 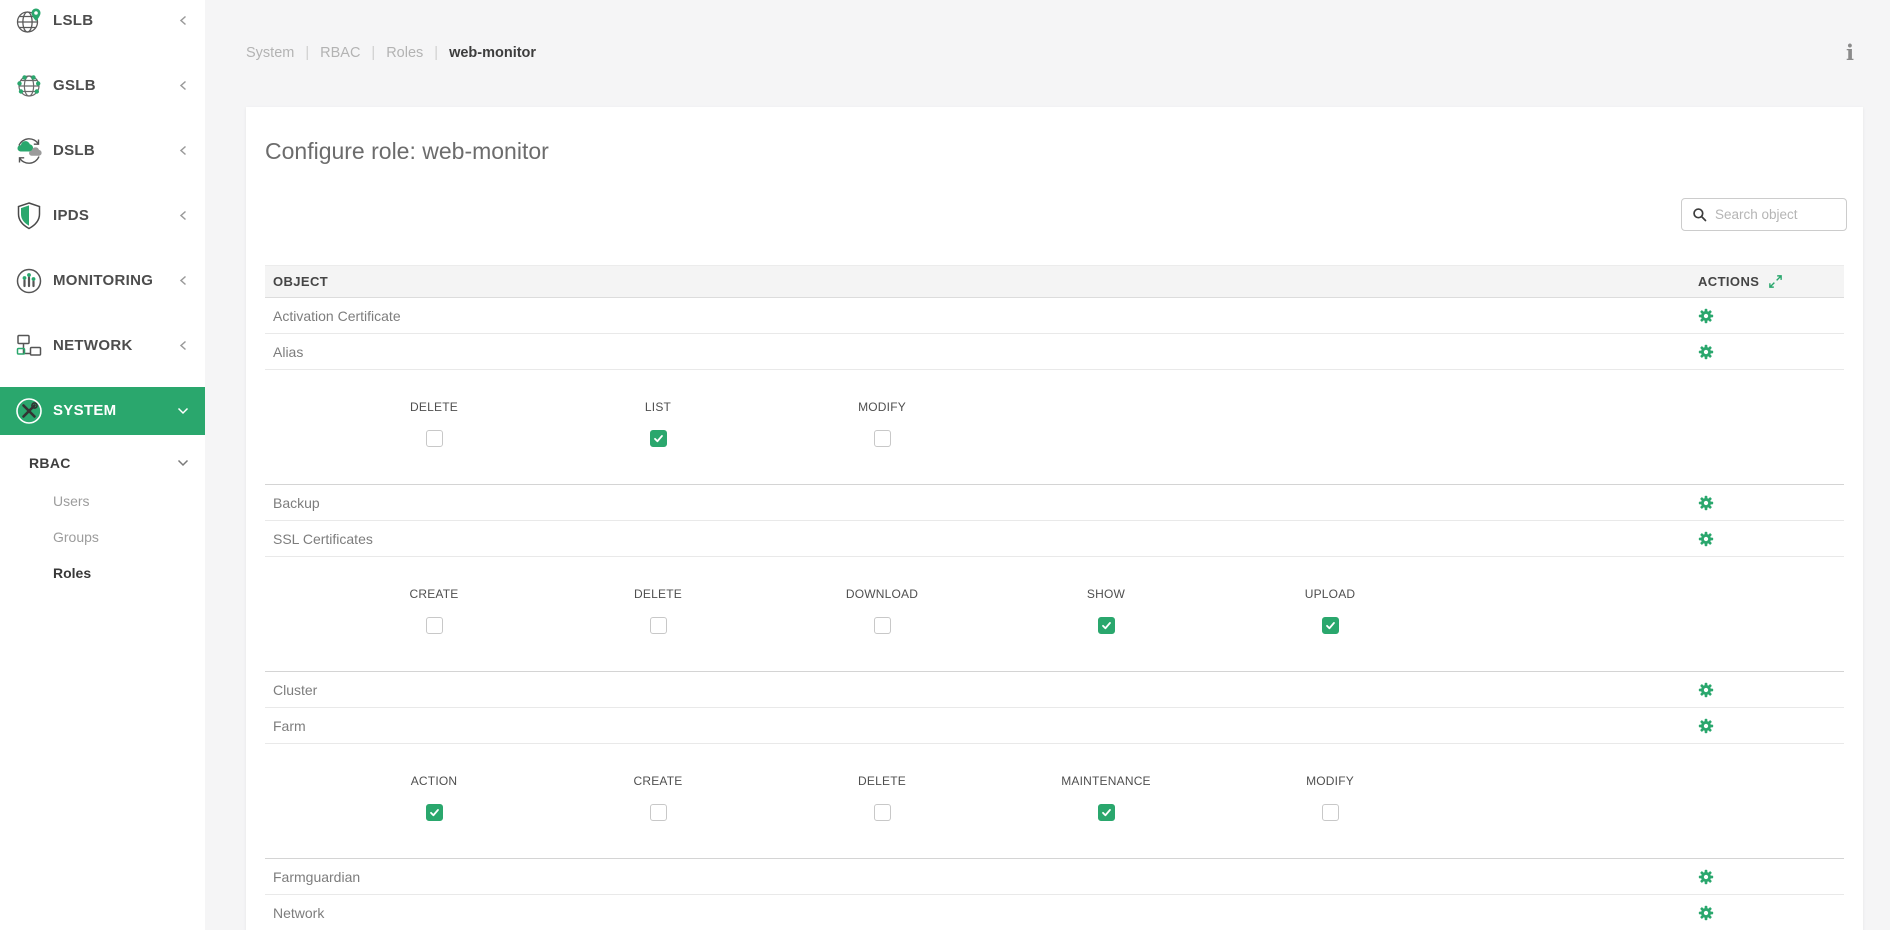 What do you see at coordinates (1054, 912) in the screenshot?
I see `table-row: Network` at bounding box center [1054, 912].